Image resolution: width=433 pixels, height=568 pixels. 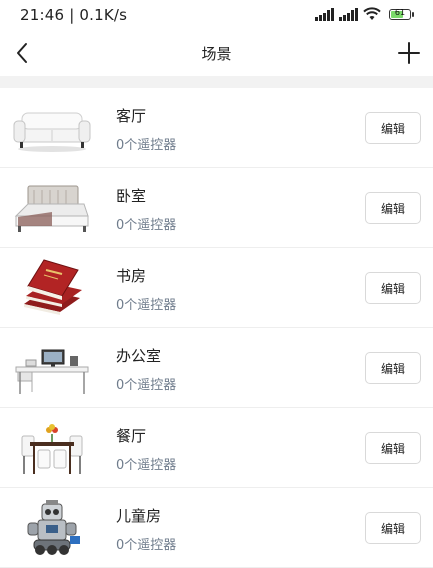 What do you see at coordinates (52, 132) in the screenshot?
I see `sofa-icon` at bounding box center [52, 132].